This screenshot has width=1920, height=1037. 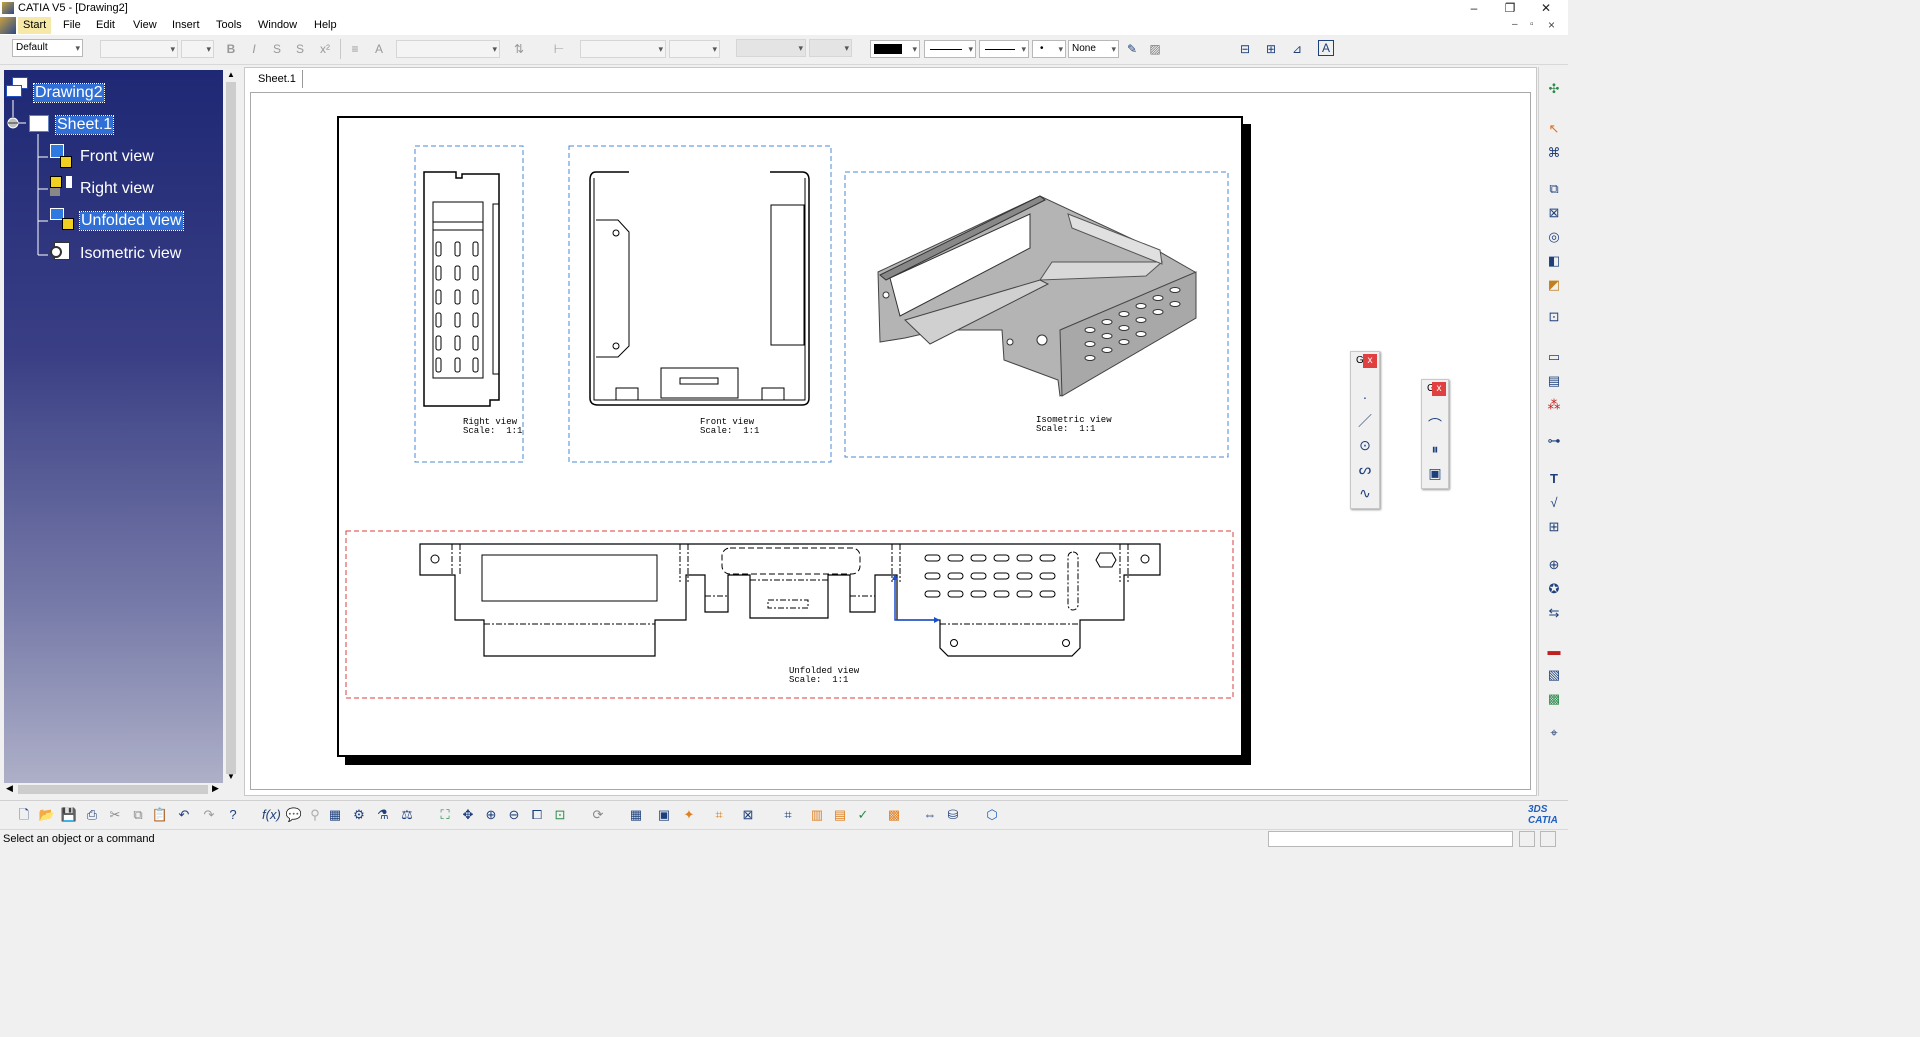 I want to click on redo-icon: ↷, so click(x=209, y=815).